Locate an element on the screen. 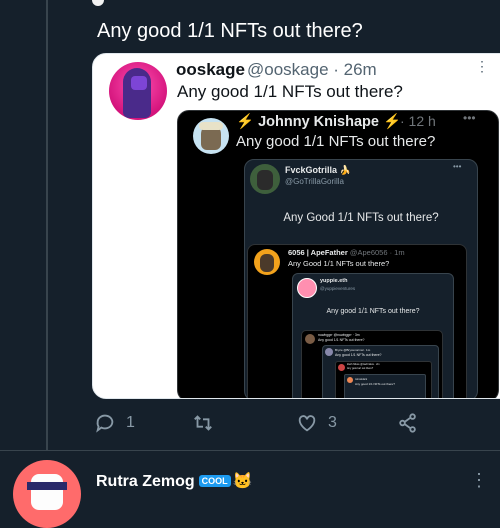 The width and height of the screenshot is (500, 528). like-button: 3 is located at coordinates (316, 423).